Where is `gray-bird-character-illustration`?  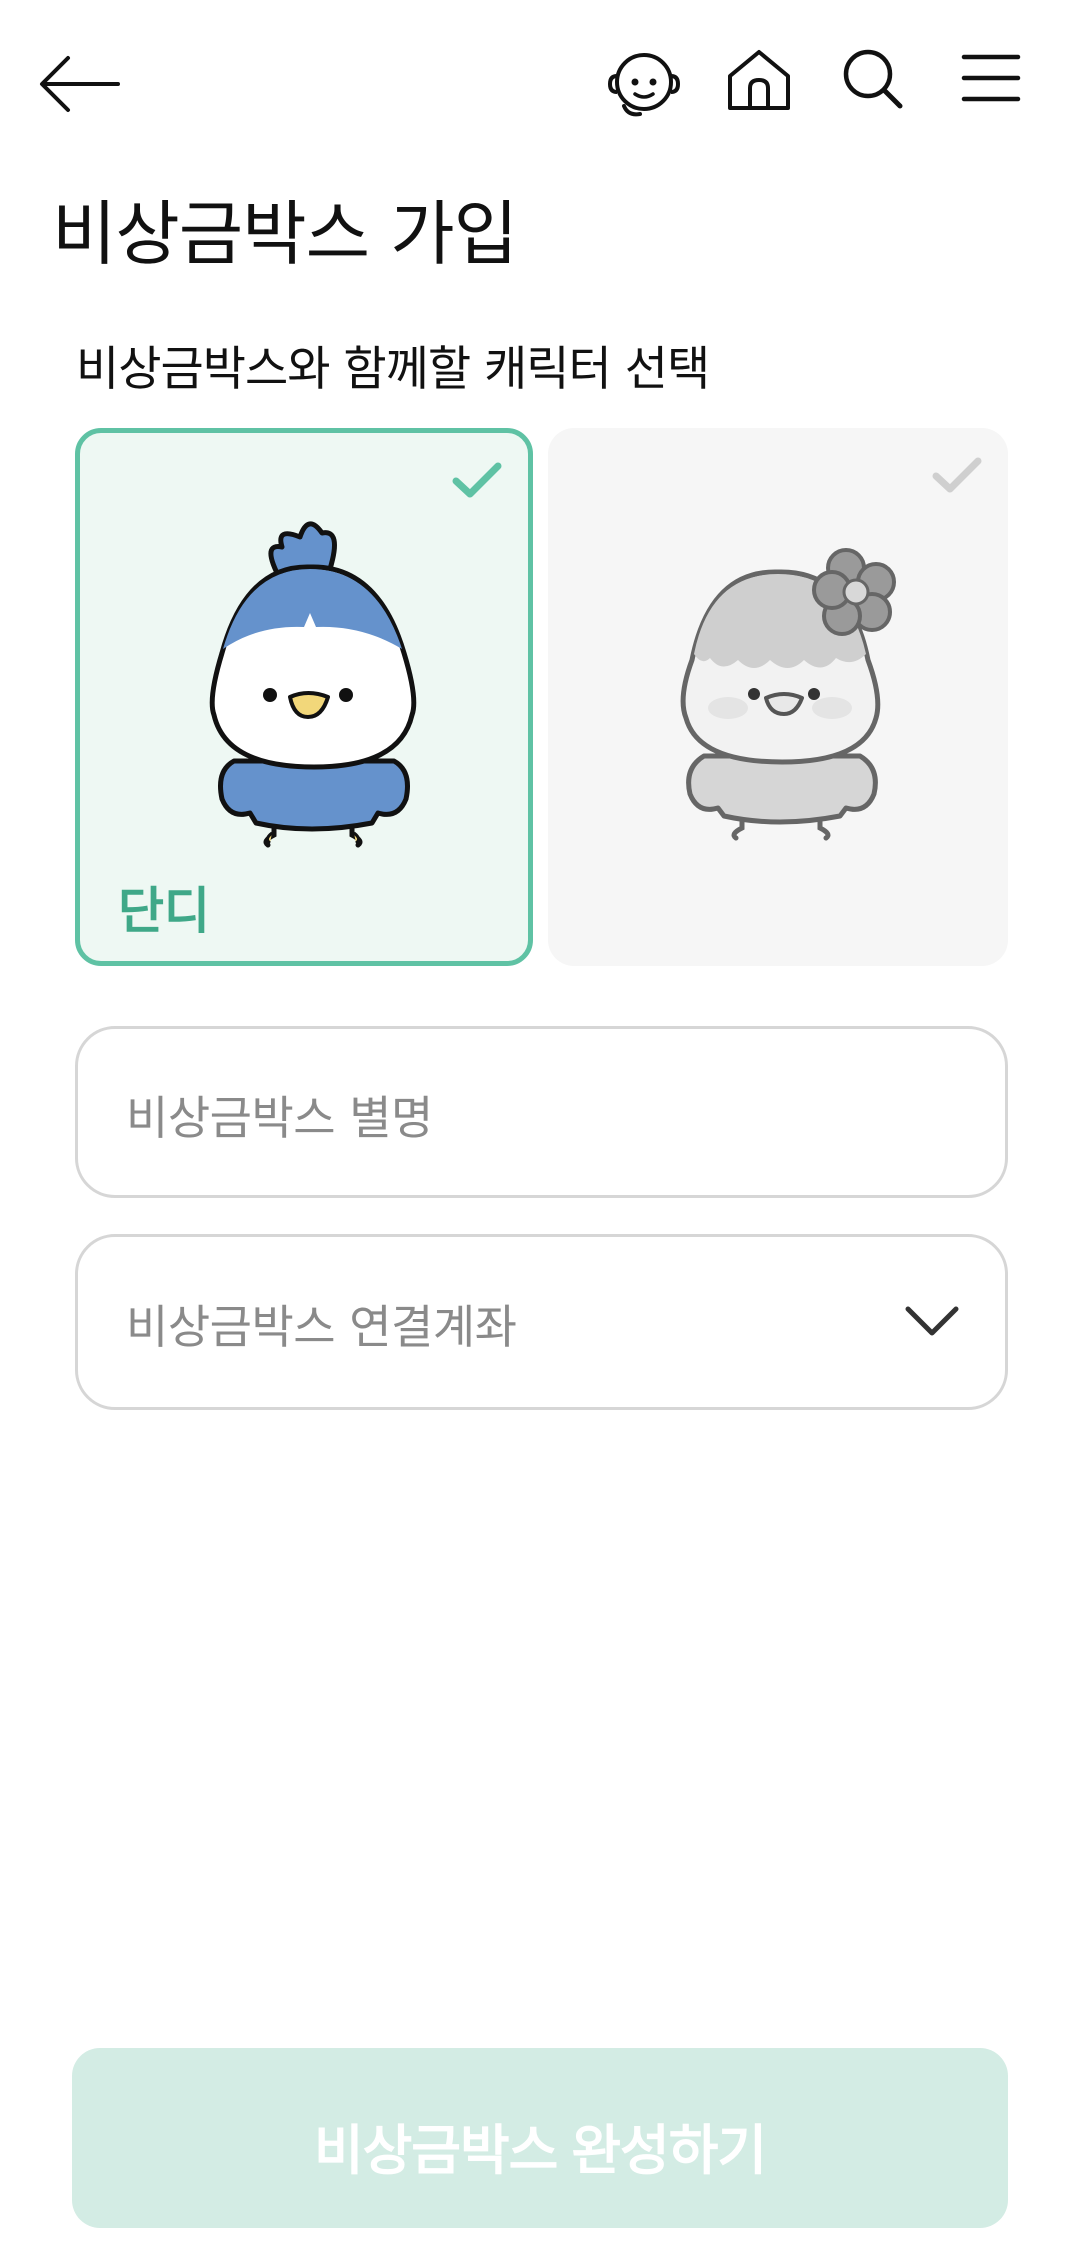
gray-bird-character-illustration is located at coordinates (788, 694).